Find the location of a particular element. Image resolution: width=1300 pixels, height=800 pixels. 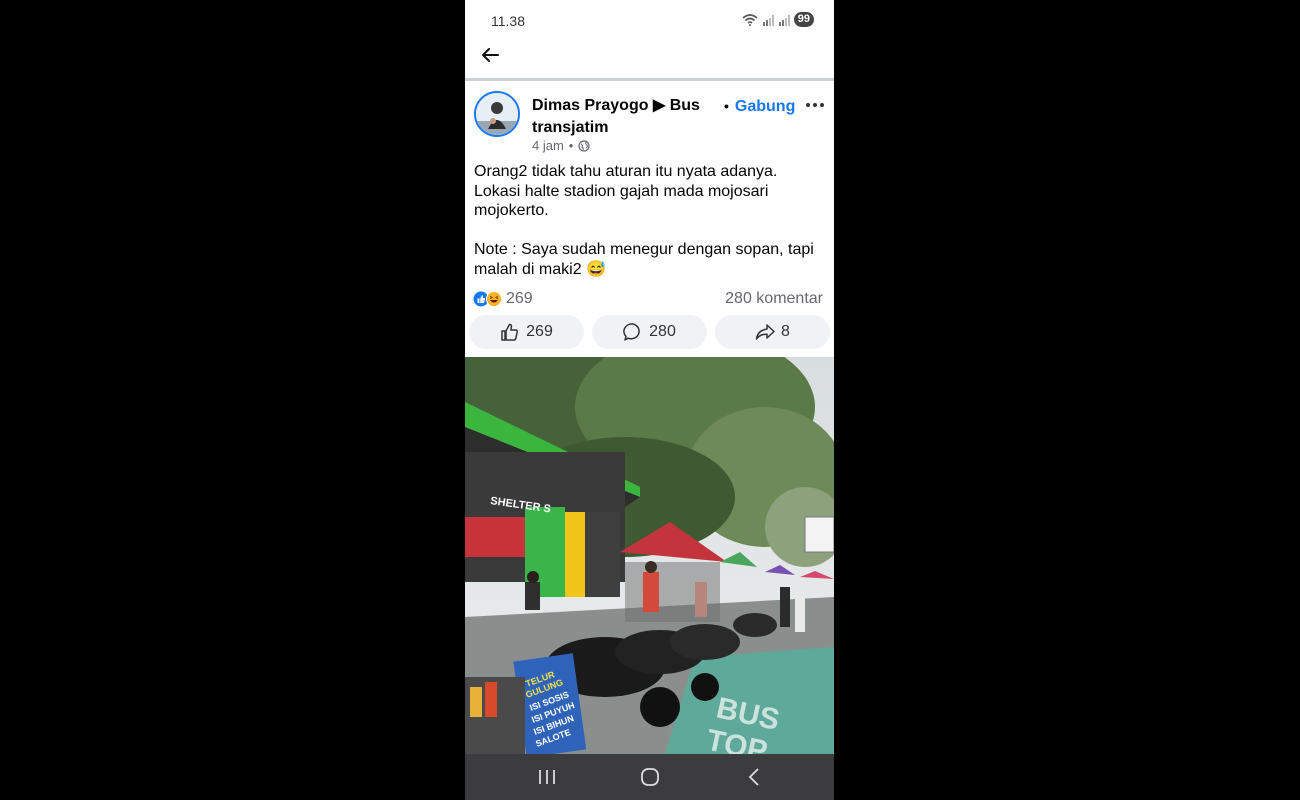

android-nav-bar is located at coordinates (649, 777).